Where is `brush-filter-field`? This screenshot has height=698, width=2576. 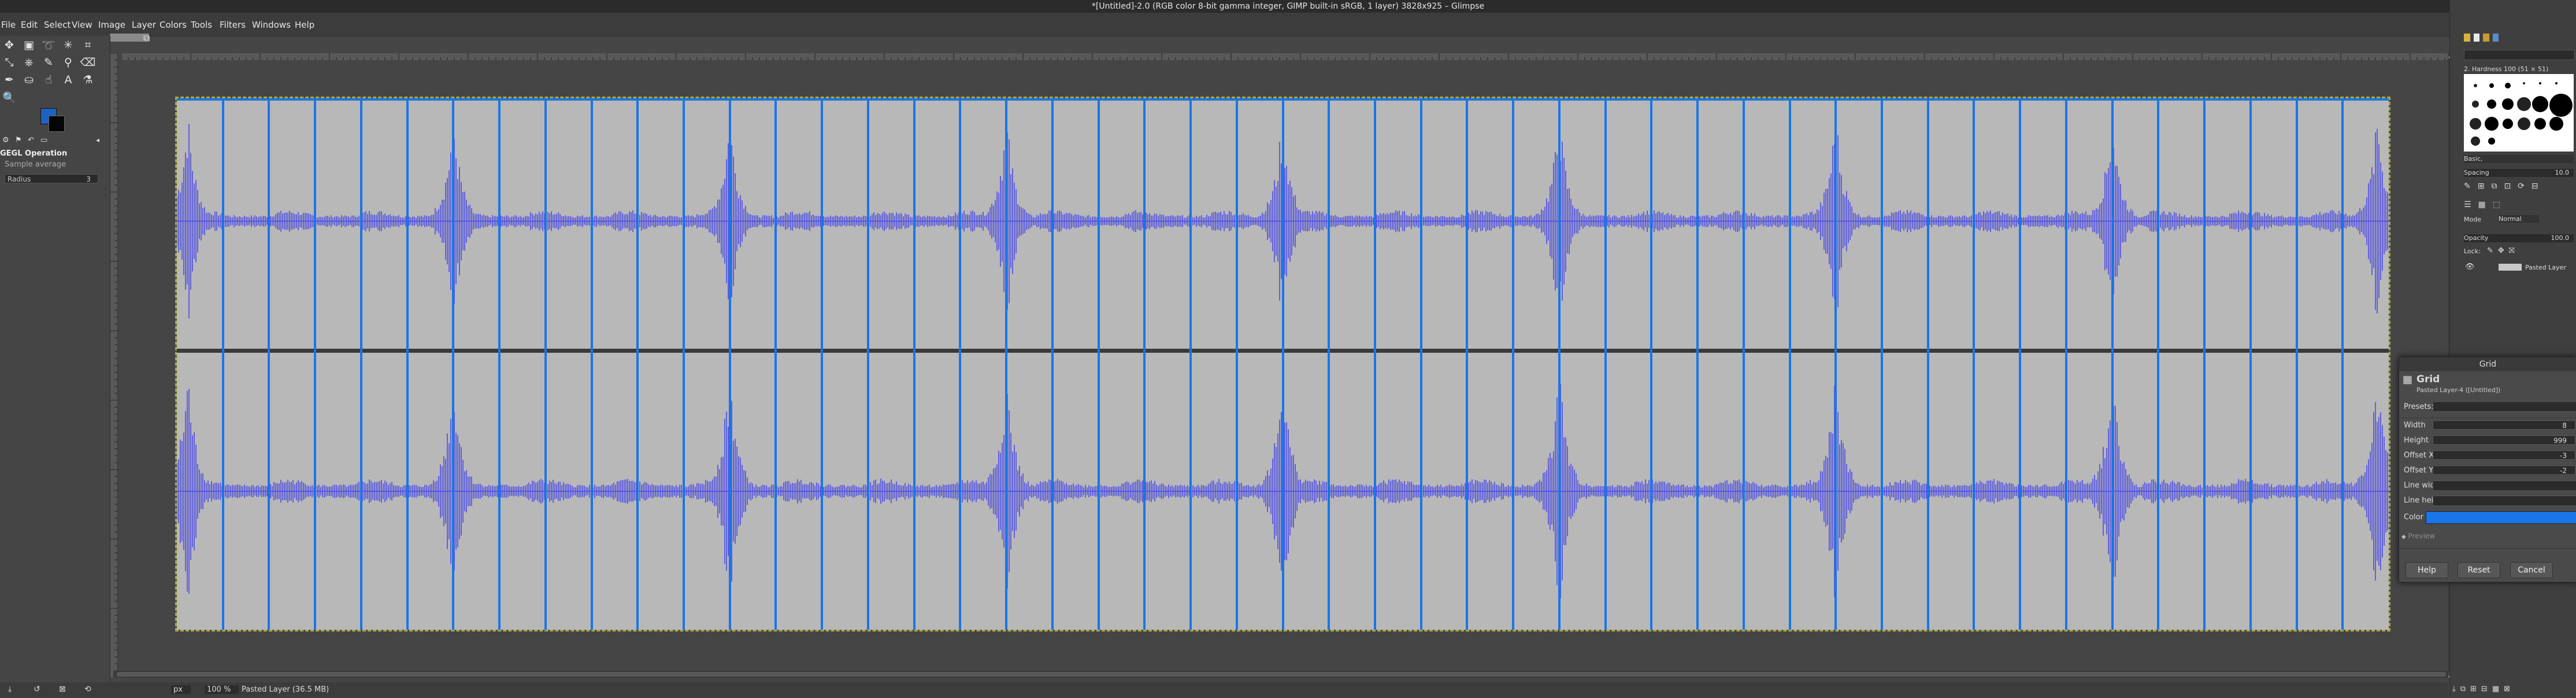 brush-filter-field is located at coordinates (2519, 55).